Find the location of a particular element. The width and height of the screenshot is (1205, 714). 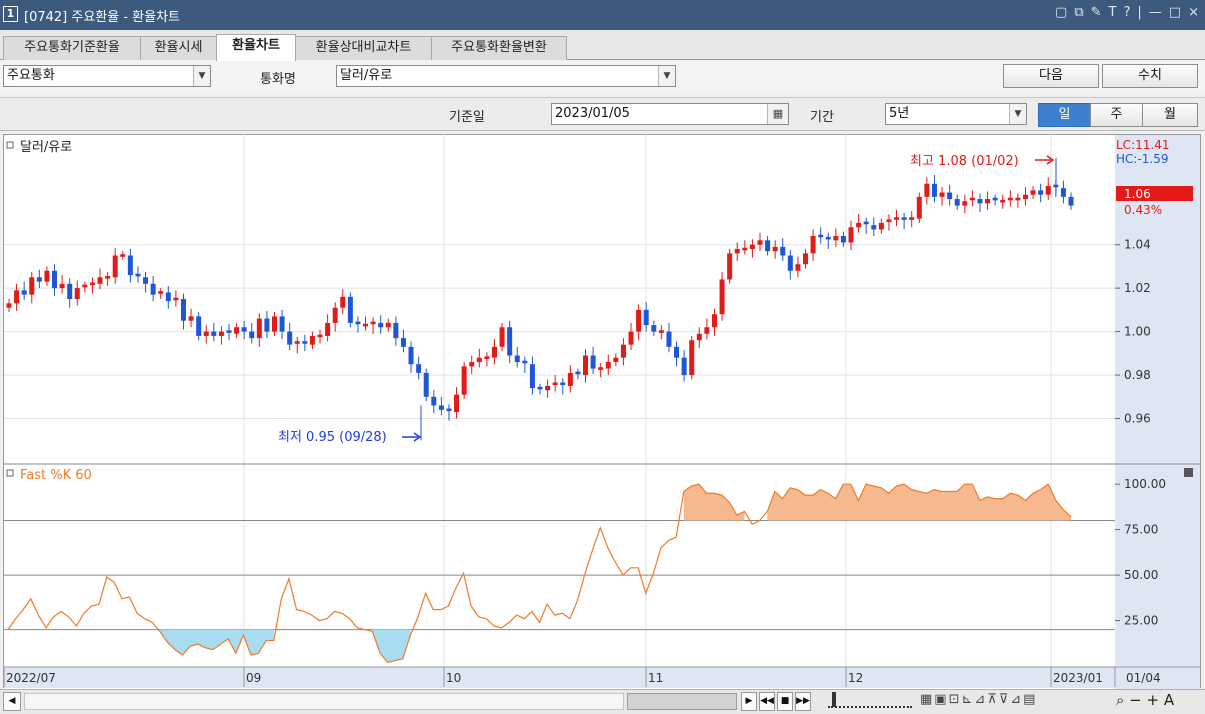

base-date-label: 기준일 is located at coordinates (467, 117).